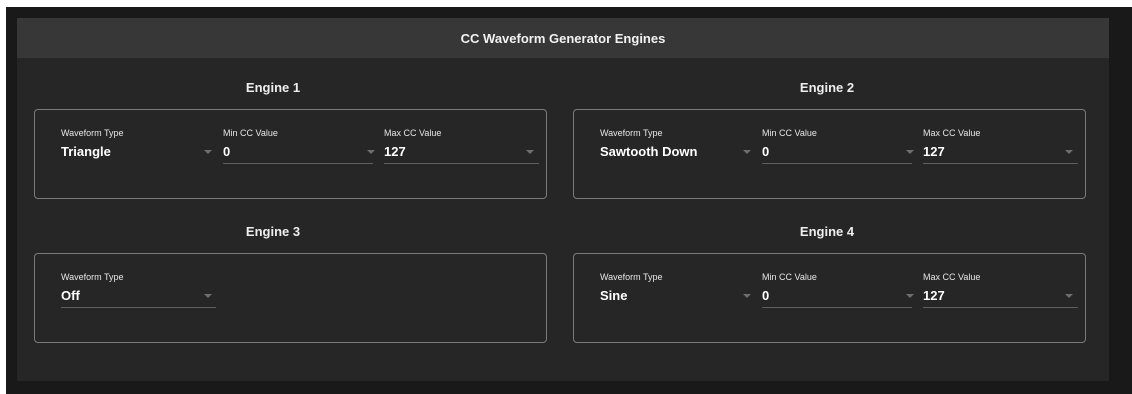 The height and width of the screenshot is (394, 1132). What do you see at coordinates (614, 295) in the screenshot?
I see `field-value: Sine` at bounding box center [614, 295].